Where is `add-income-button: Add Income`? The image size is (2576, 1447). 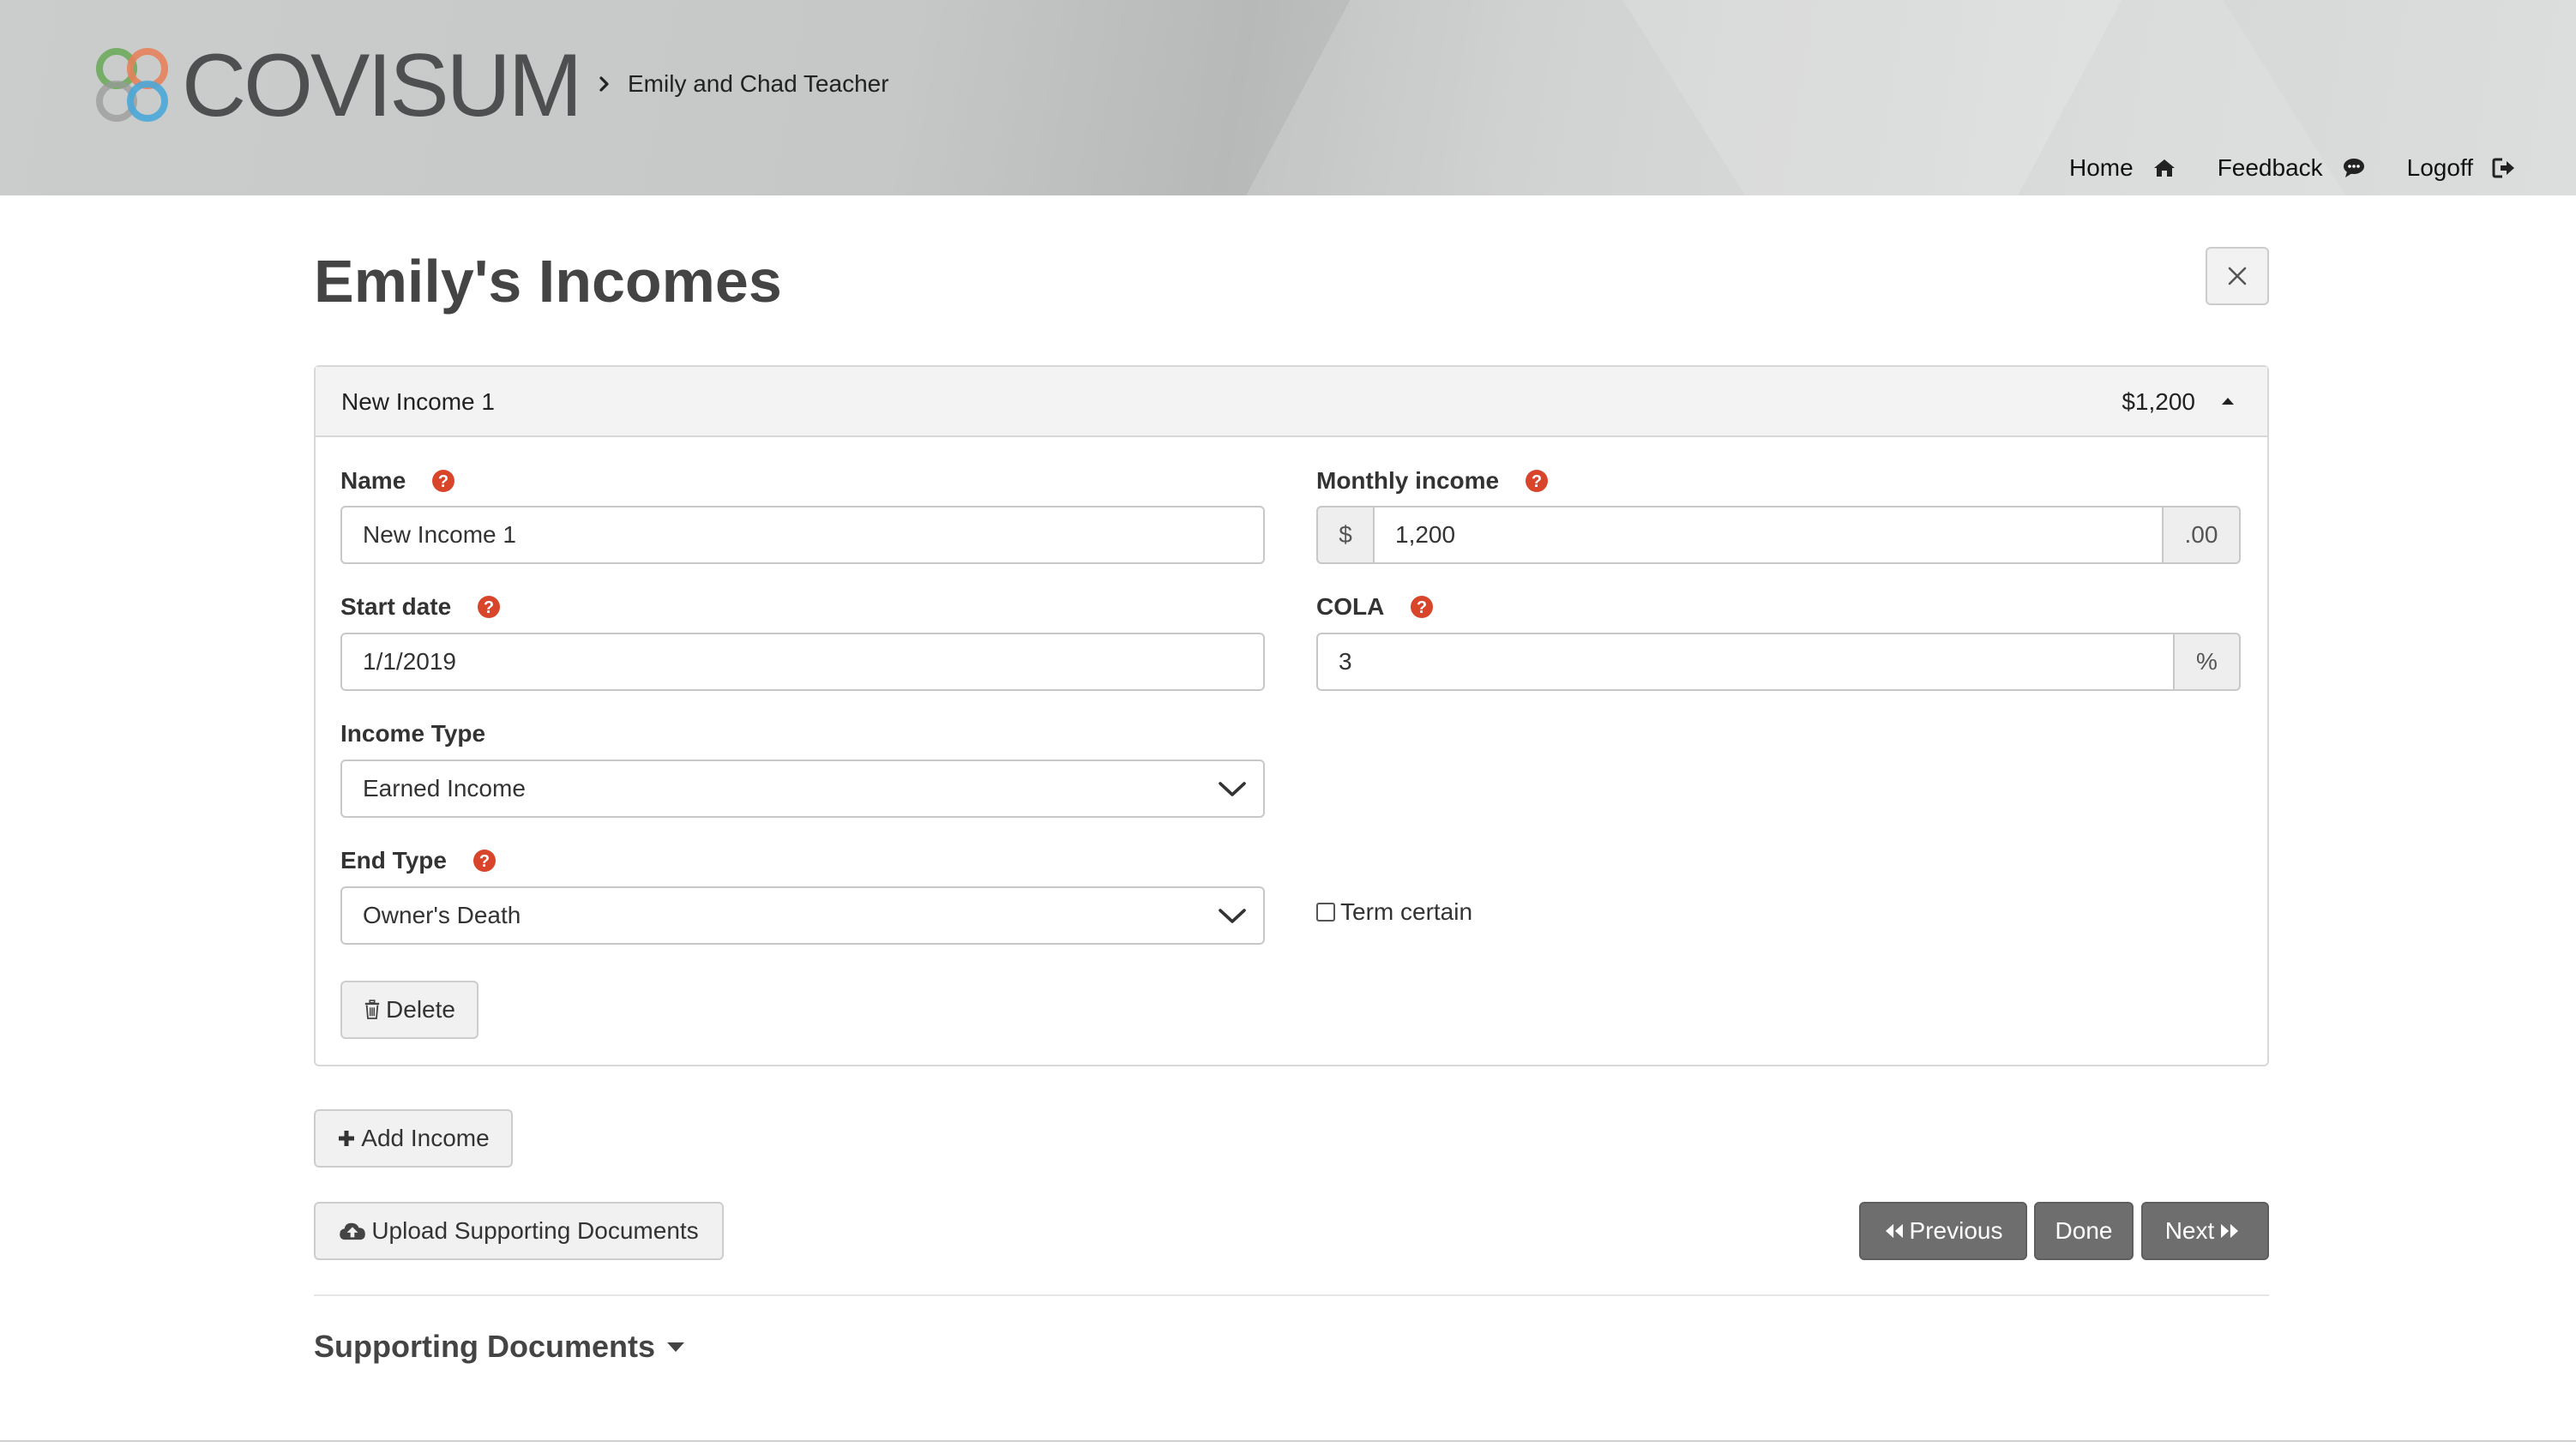
add-income-button: Add Income is located at coordinates (413, 1138).